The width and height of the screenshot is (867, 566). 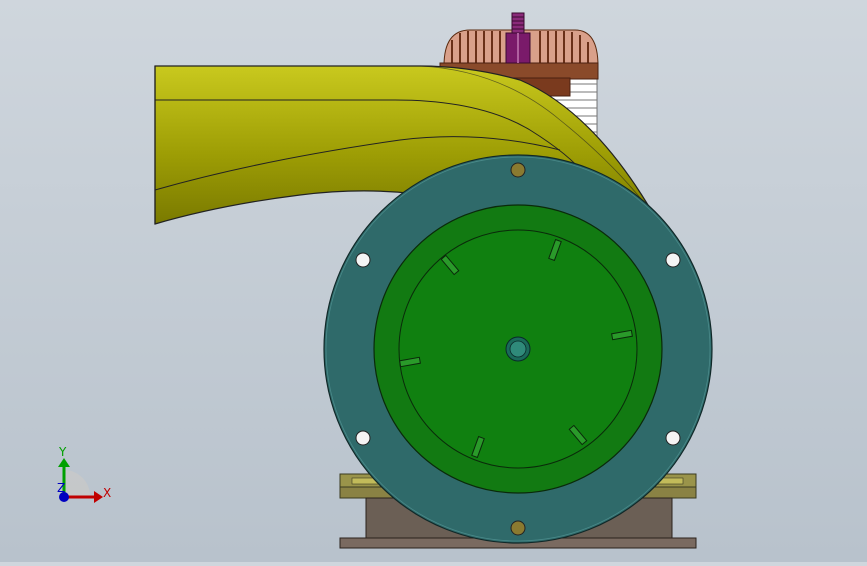 What do you see at coordinates (107, 493) in the screenshot?
I see `x-axis-label: X` at bounding box center [107, 493].